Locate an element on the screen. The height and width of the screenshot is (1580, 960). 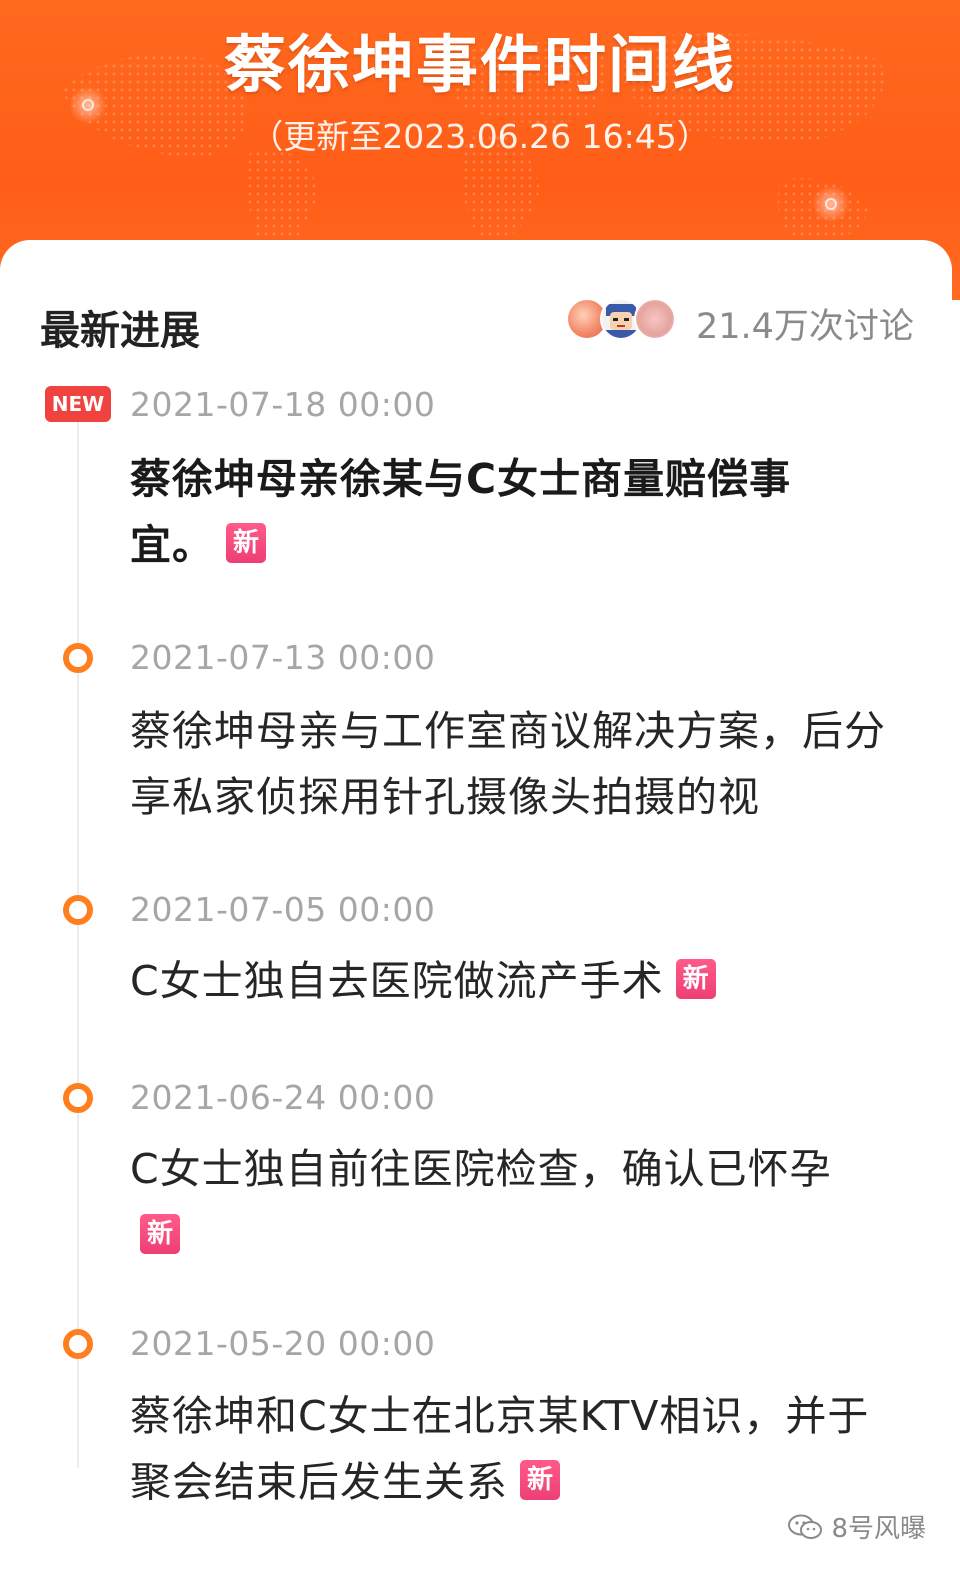
timeline-line is located at coordinates (78, 943).